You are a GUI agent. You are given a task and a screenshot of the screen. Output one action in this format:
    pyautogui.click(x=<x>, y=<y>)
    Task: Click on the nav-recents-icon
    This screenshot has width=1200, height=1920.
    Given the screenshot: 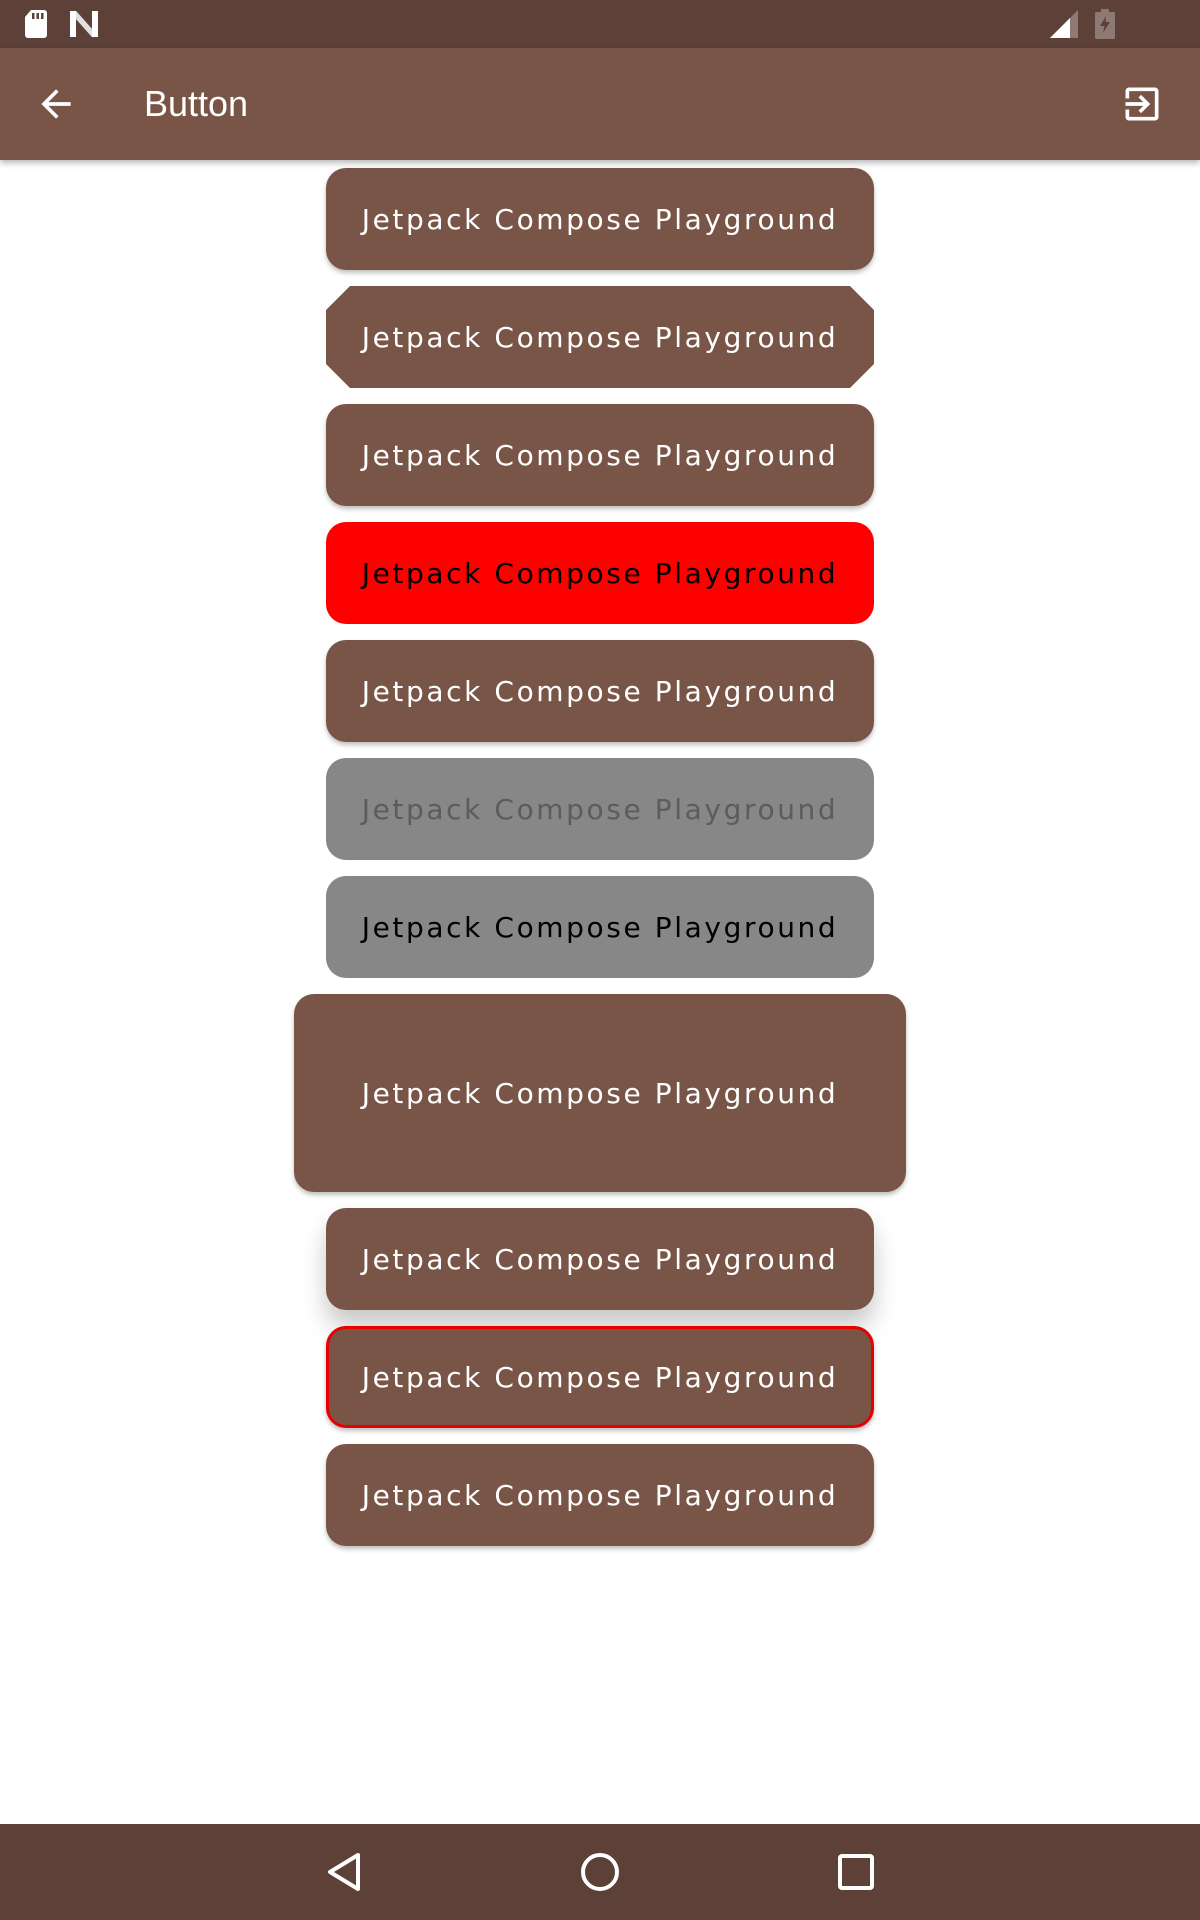 What is the action you would take?
    pyautogui.click(x=856, y=1872)
    